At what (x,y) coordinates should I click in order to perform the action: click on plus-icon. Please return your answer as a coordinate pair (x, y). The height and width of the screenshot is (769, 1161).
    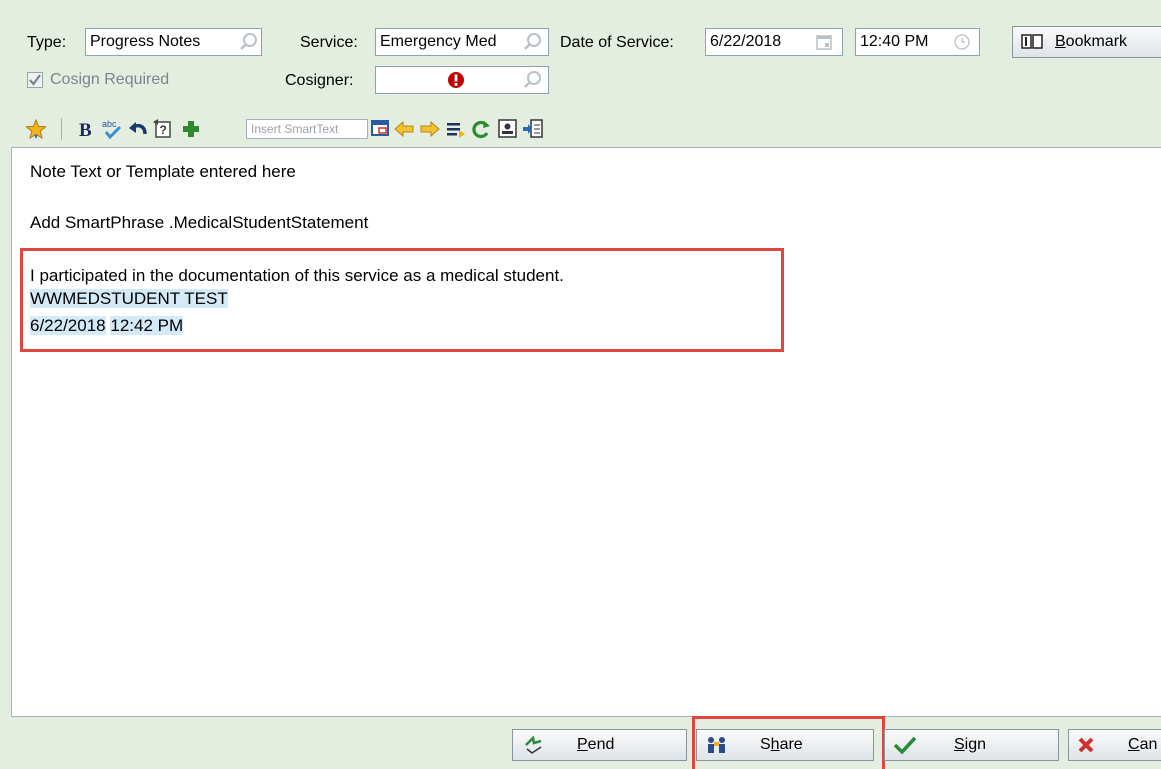
    Looking at the image, I should click on (191, 129).